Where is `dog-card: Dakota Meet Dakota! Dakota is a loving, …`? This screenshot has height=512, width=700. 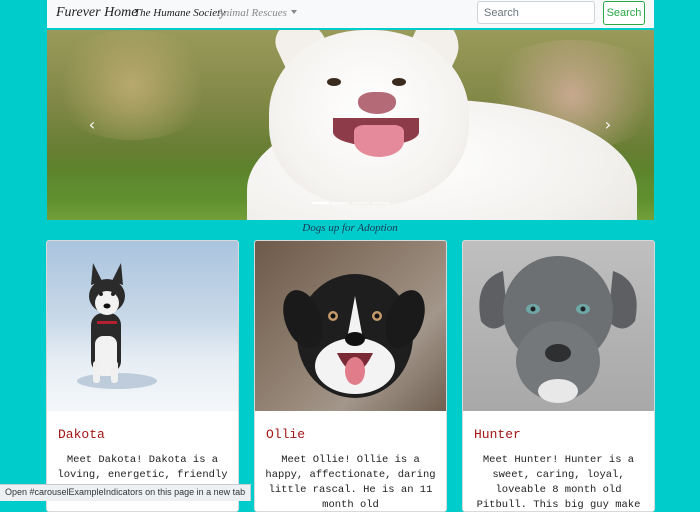 dog-card: Dakota Meet Dakota! Dakota is a loving, … is located at coordinates (142, 376).